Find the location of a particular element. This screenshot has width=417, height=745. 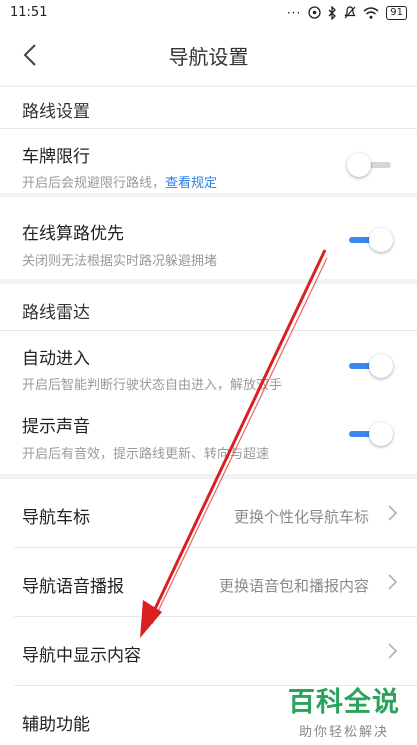

list-item-title: 导航中显示内容 is located at coordinates (81, 656).